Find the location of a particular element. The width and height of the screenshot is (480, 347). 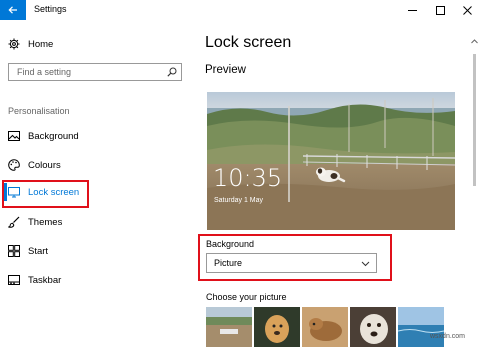

sidebar-item-colours: Colours is located at coordinates (34, 165).